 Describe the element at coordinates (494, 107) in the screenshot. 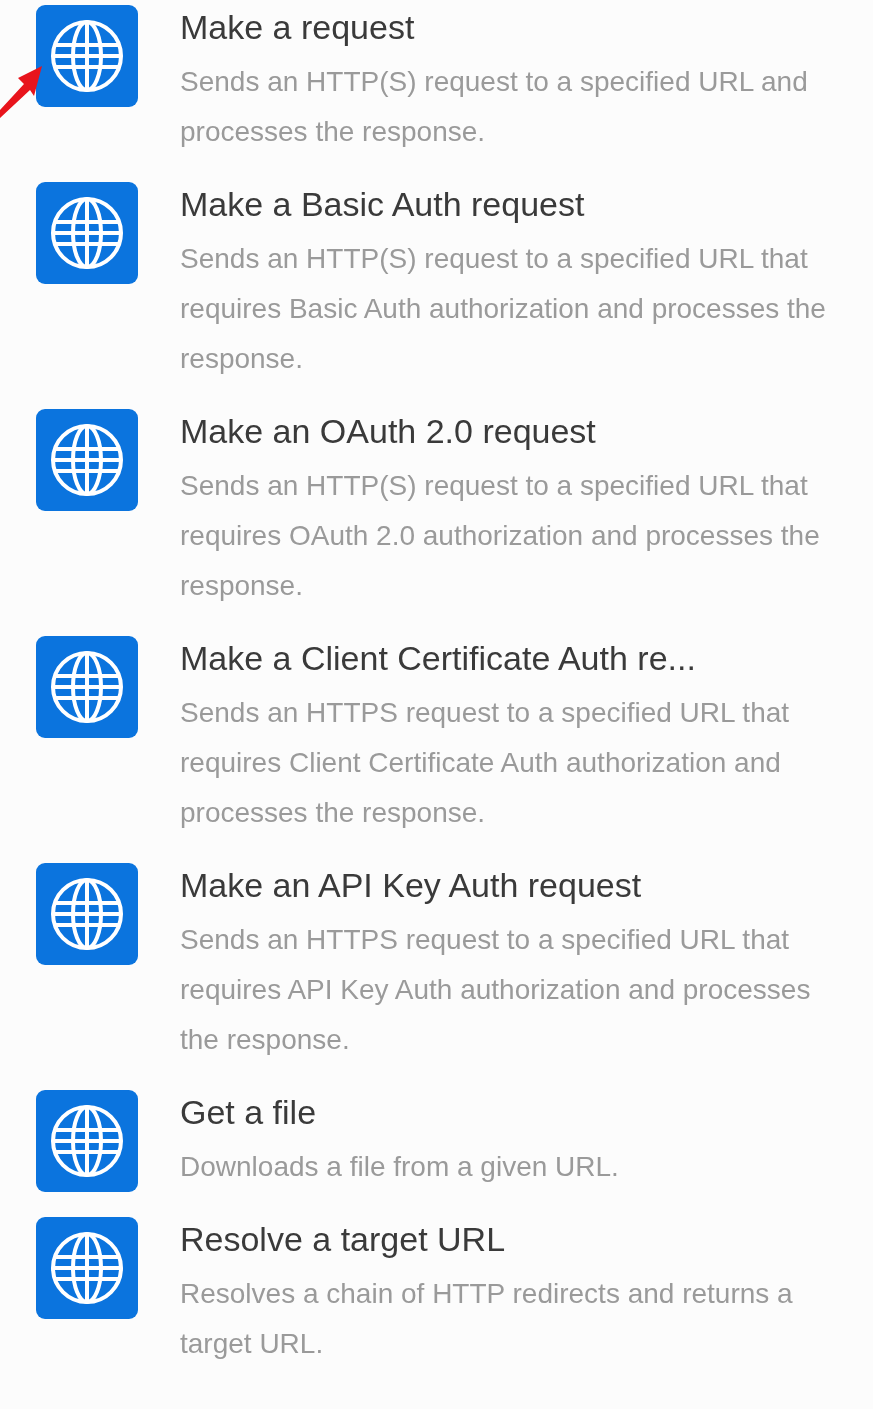

I see `module-description: Sends an HTTP(S) request to a specified URL and processes the response.` at that location.